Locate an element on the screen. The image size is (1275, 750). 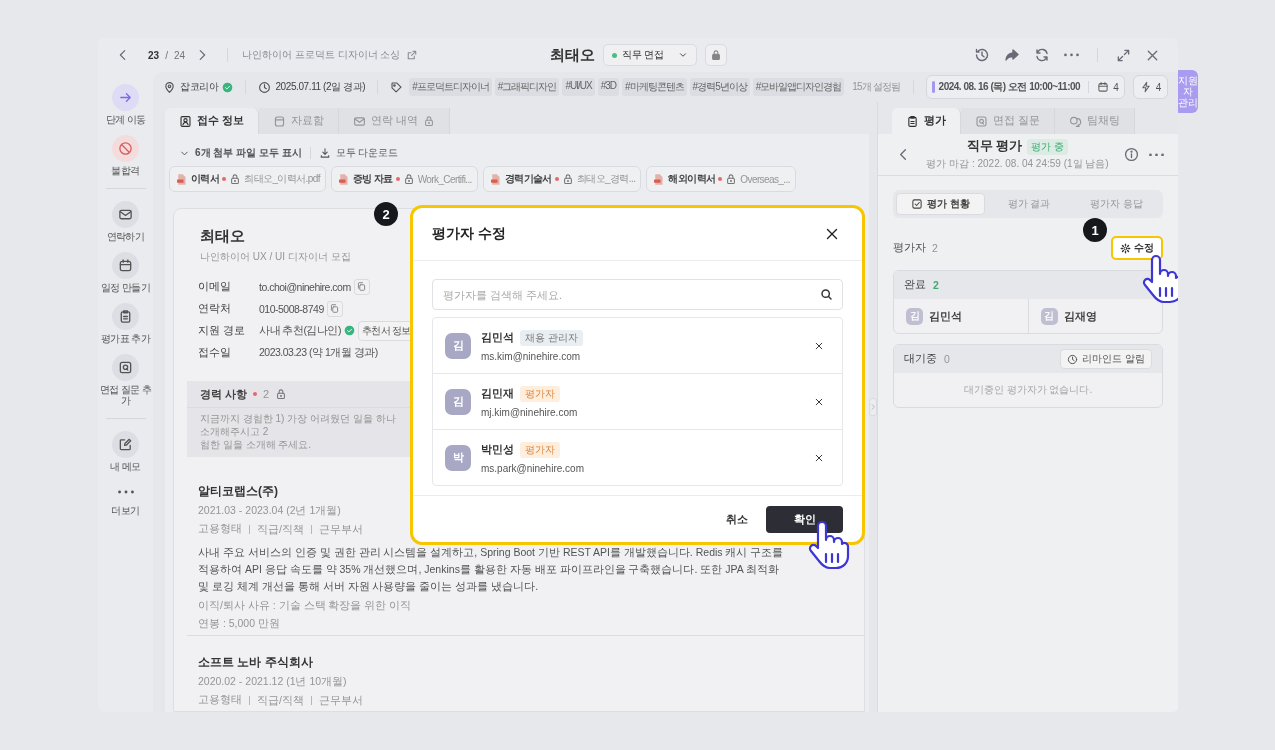
edit-button: 수정 is located at coordinates (1137, 248).